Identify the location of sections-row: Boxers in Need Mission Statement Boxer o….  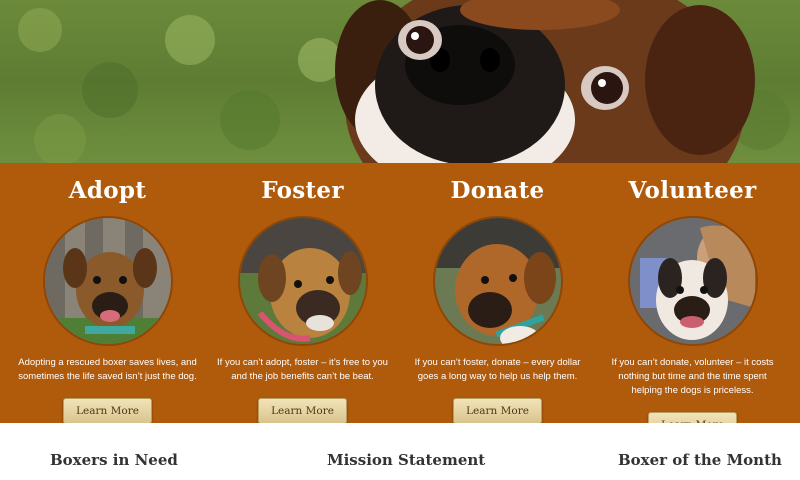
(400, 451).